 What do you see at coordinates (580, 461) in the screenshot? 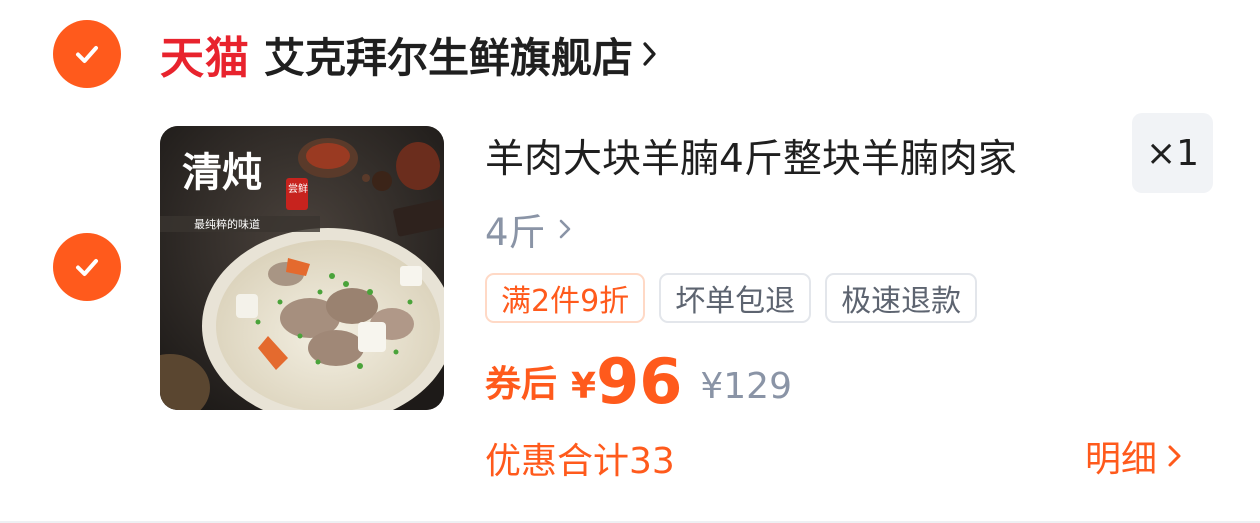
I see `discount-total: 优惠合计33` at bounding box center [580, 461].